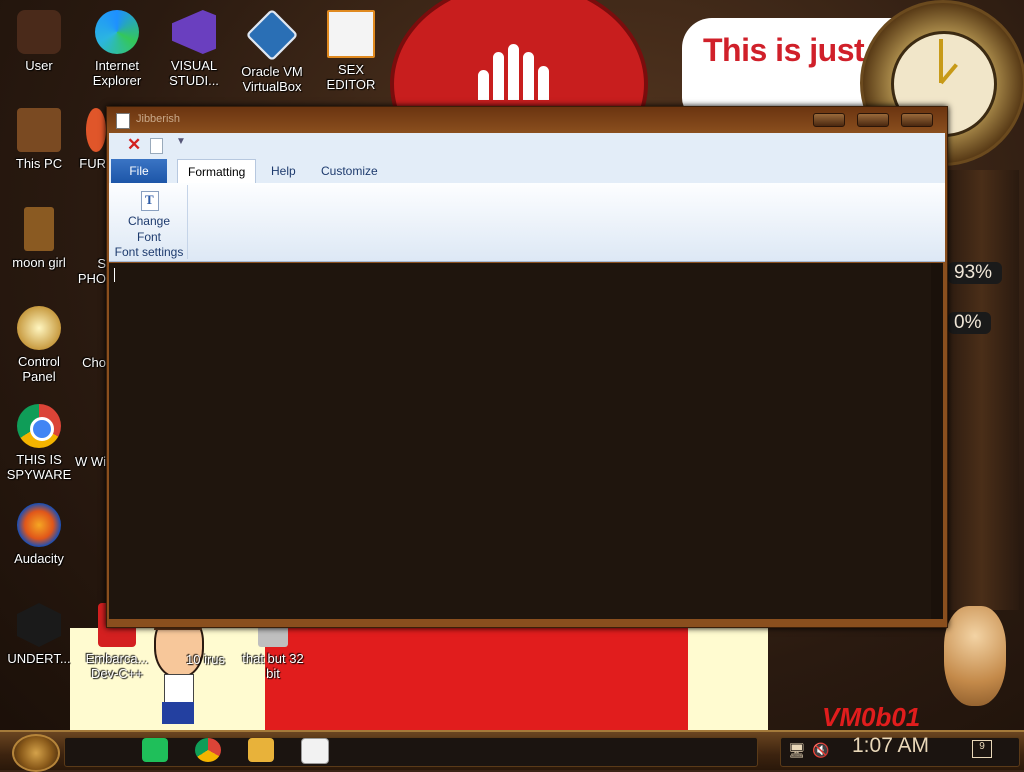  I want to click on desktop-icon-control-panel: Control Panel, so click(39, 345).